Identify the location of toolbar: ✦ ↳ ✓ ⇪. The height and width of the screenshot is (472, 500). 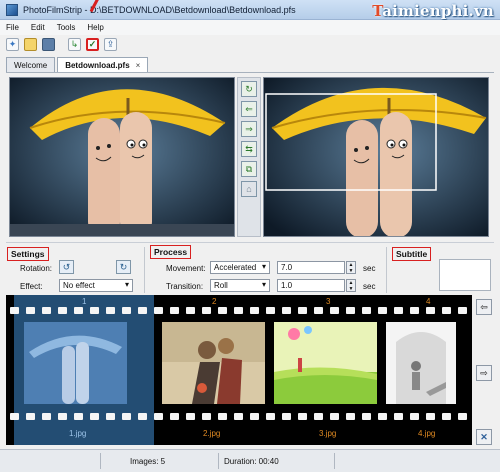
(250, 44).